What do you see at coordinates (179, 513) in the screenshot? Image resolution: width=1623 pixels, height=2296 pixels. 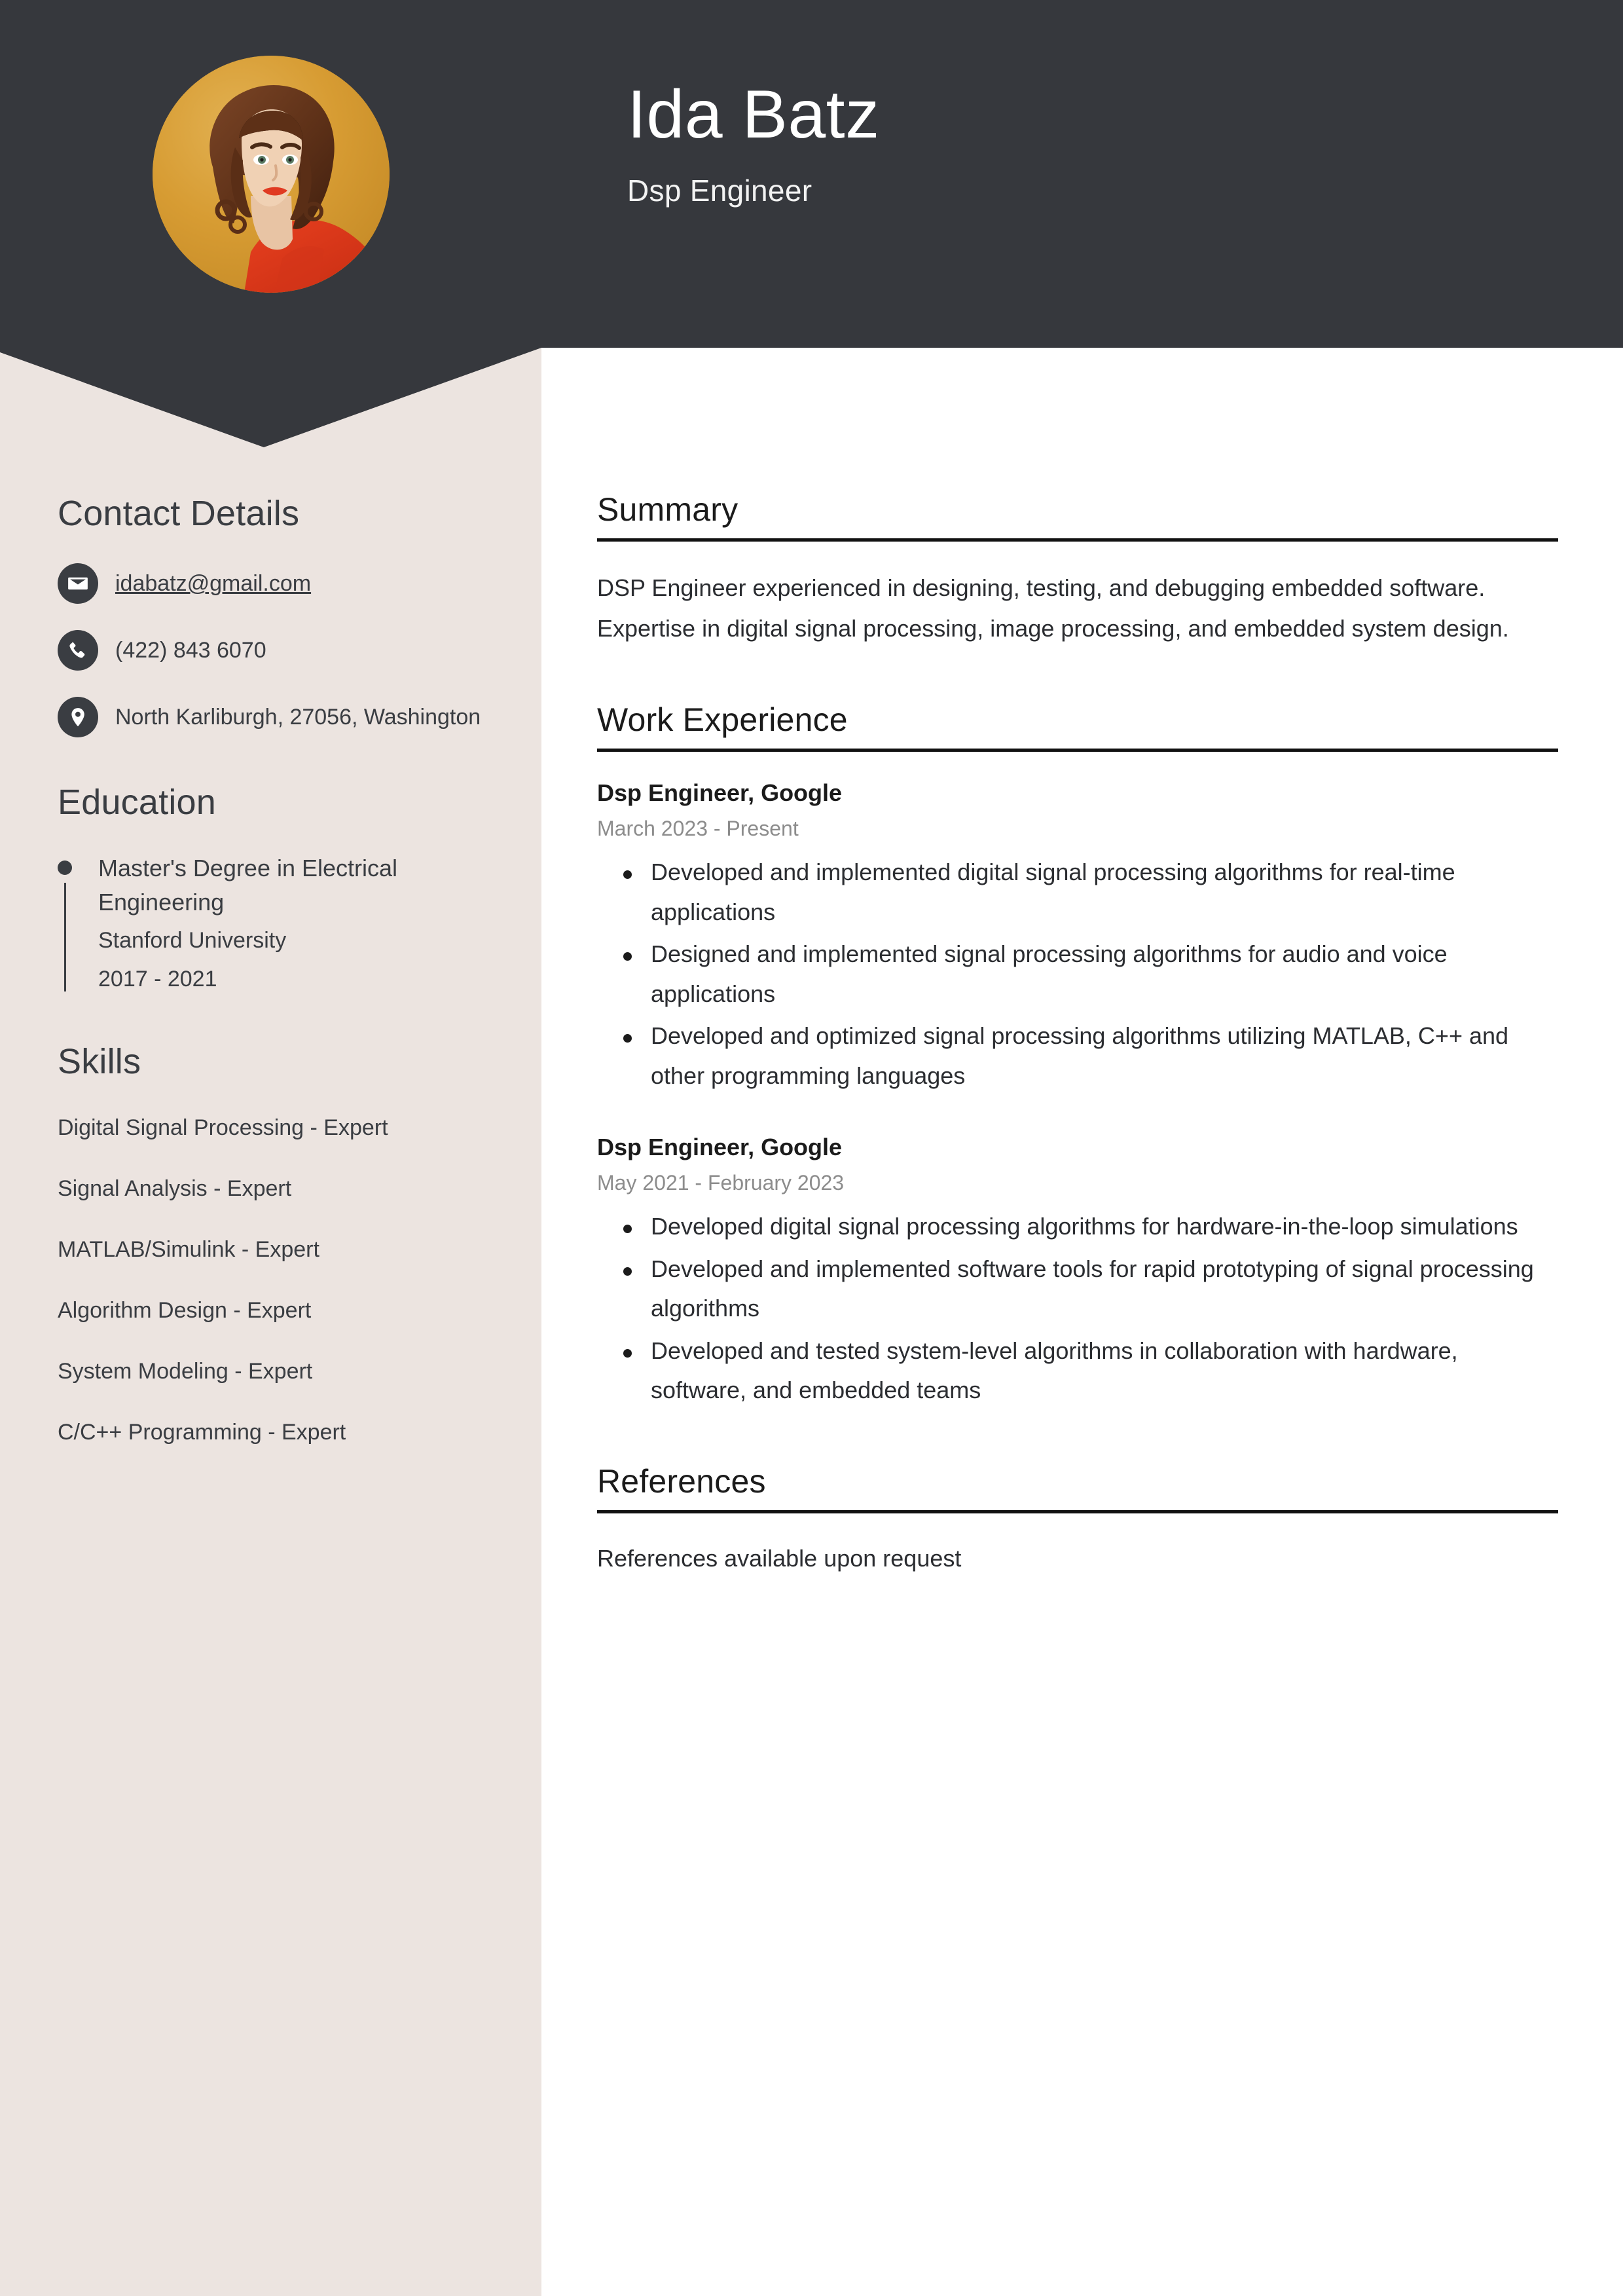 I see `contact-details-heading: Contact Details` at bounding box center [179, 513].